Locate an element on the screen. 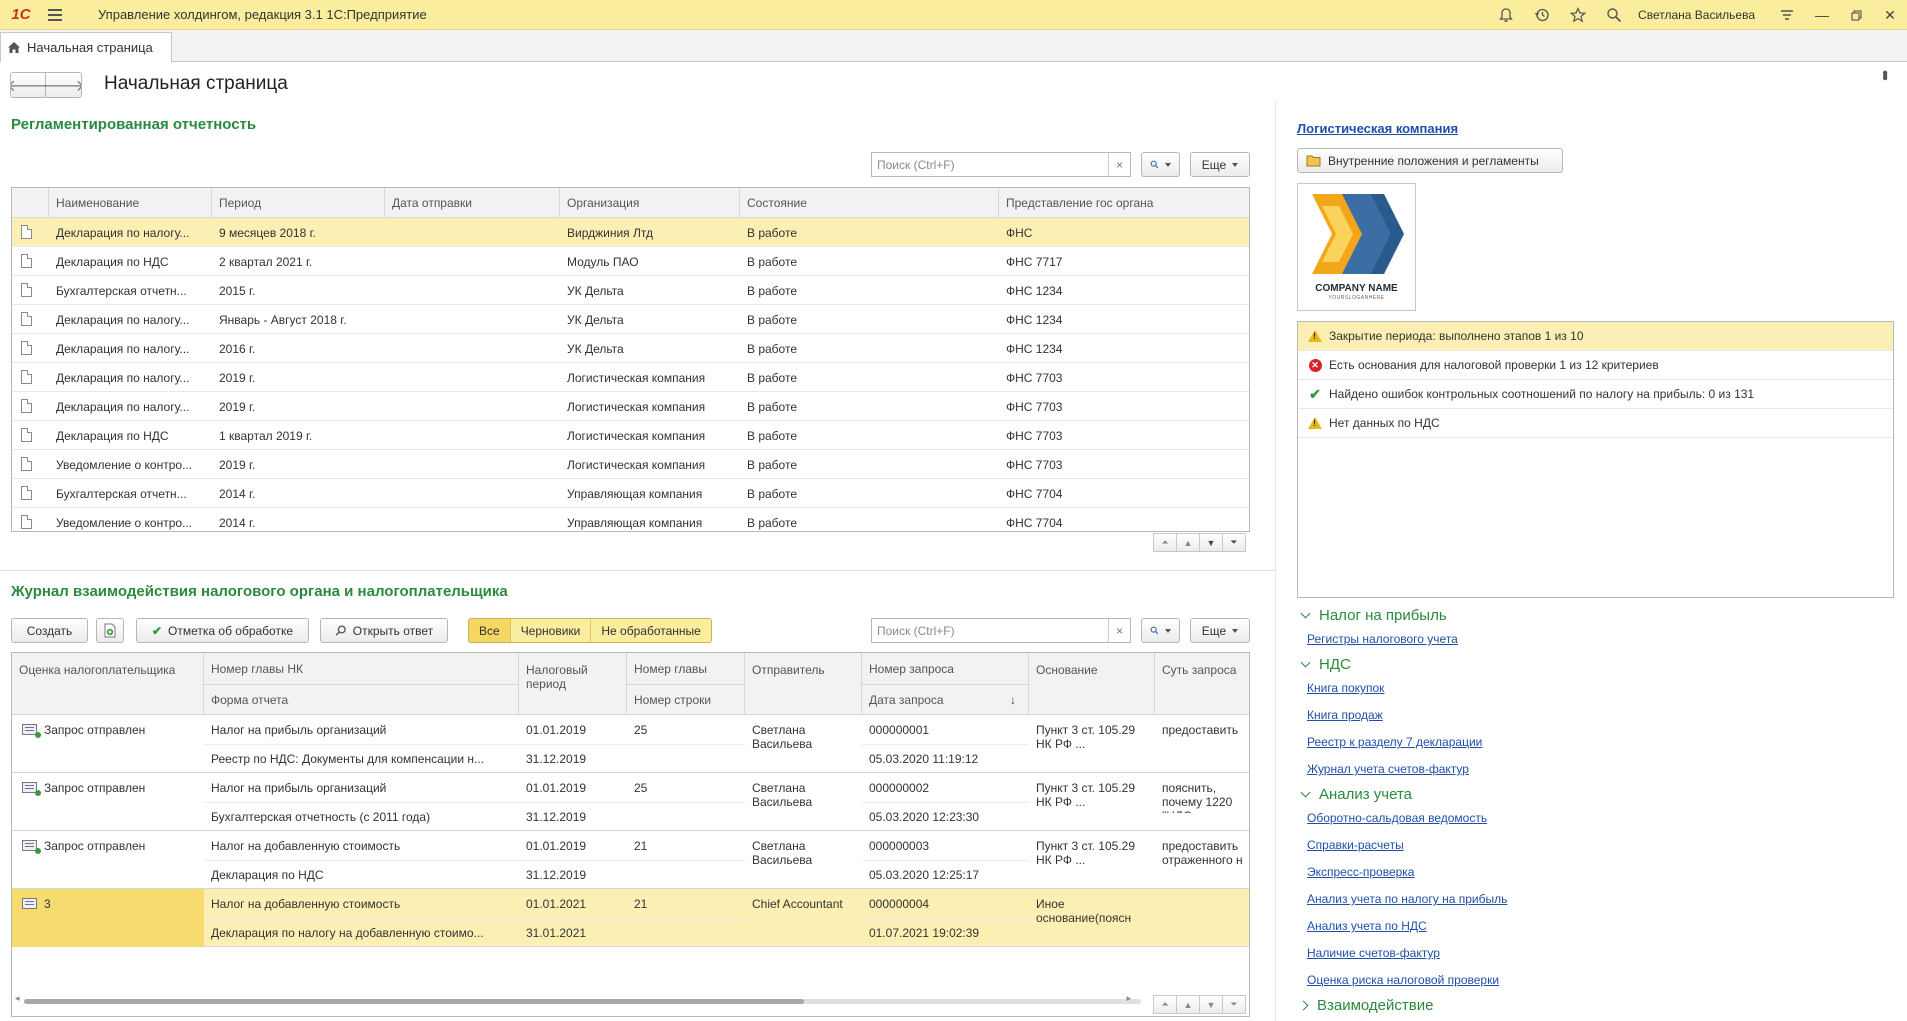  column-header: Представление гос органа is located at coordinates (1124, 203).